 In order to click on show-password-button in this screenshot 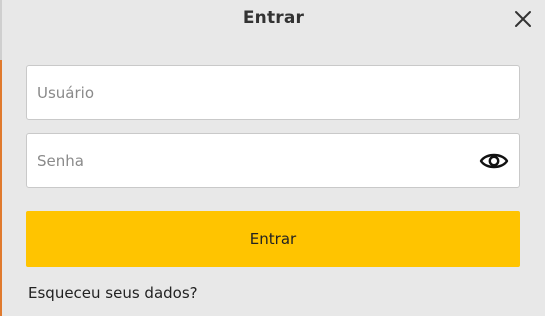, I will do `click(494, 161)`.